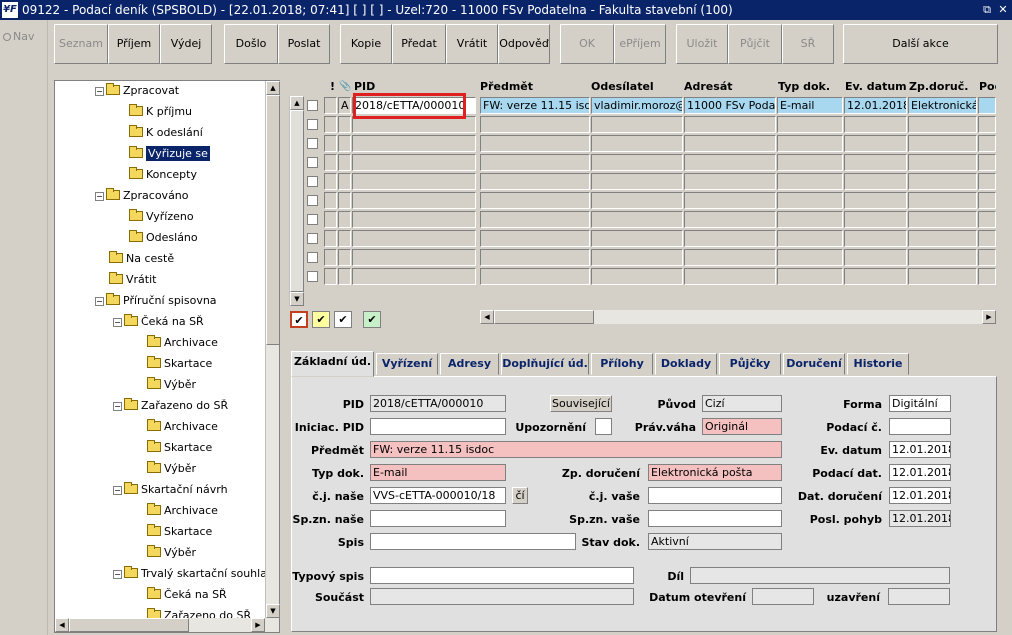 This screenshot has width=1012, height=635. What do you see at coordinates (182, 511) in the screenshot?
I see `tree-item-archivace: Archivace` at bounding box center [182, 511].